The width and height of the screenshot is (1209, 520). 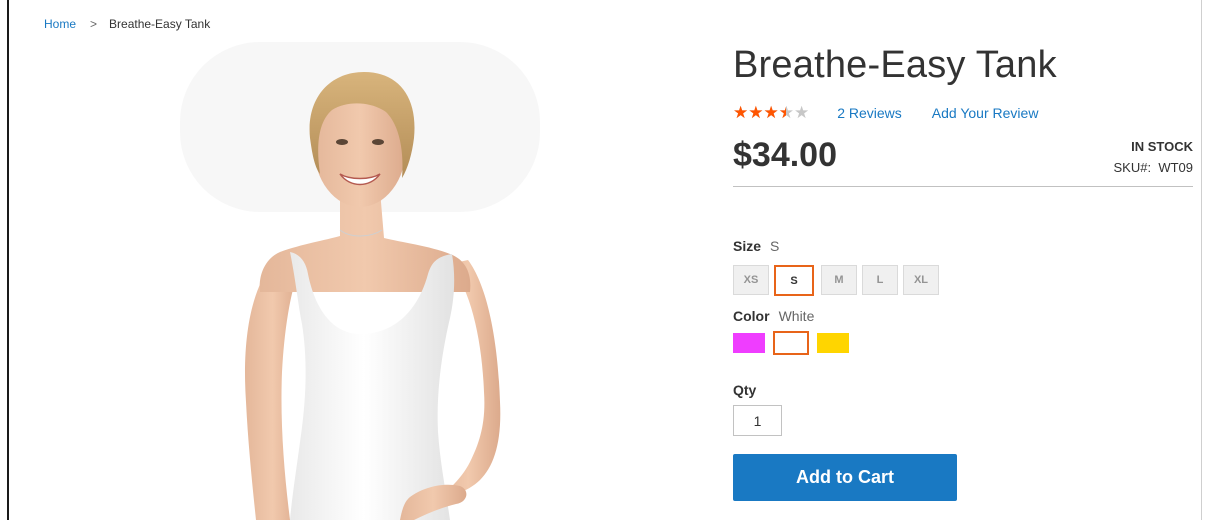 I want to click on color-label: Color, so click(x=751, y=316).